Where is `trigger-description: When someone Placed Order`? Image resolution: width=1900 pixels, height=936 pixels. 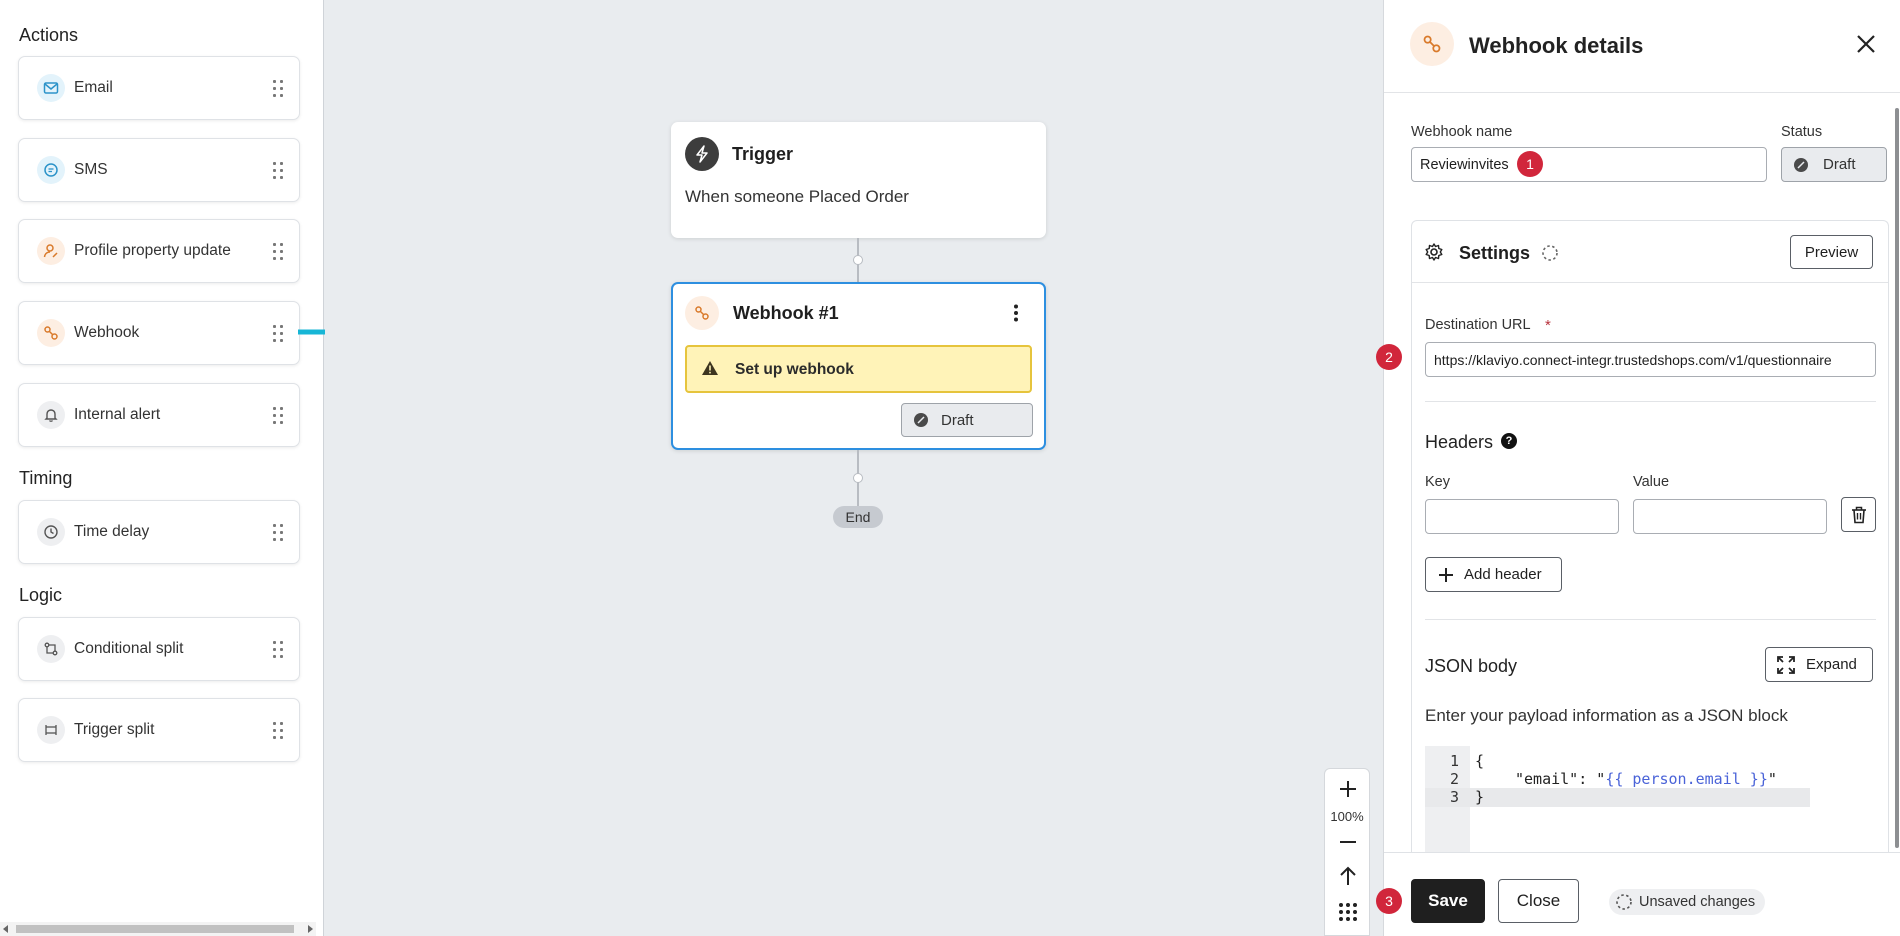 trigger-description: When someone Placed Order is located at coordinates (797, 196).